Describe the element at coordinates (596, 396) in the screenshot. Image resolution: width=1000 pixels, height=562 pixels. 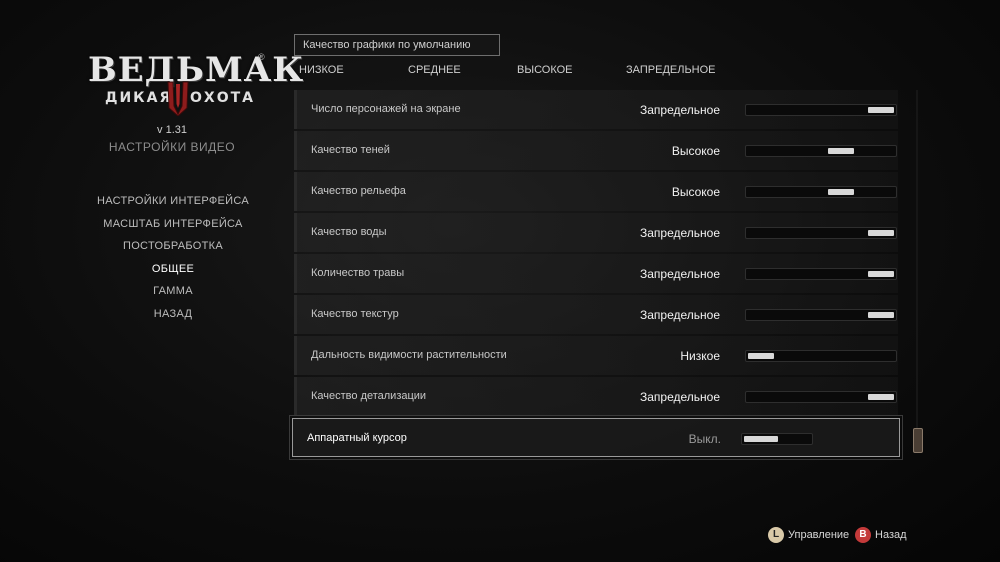
I see `setting-row: Качество детализации Запредельное` at that location.